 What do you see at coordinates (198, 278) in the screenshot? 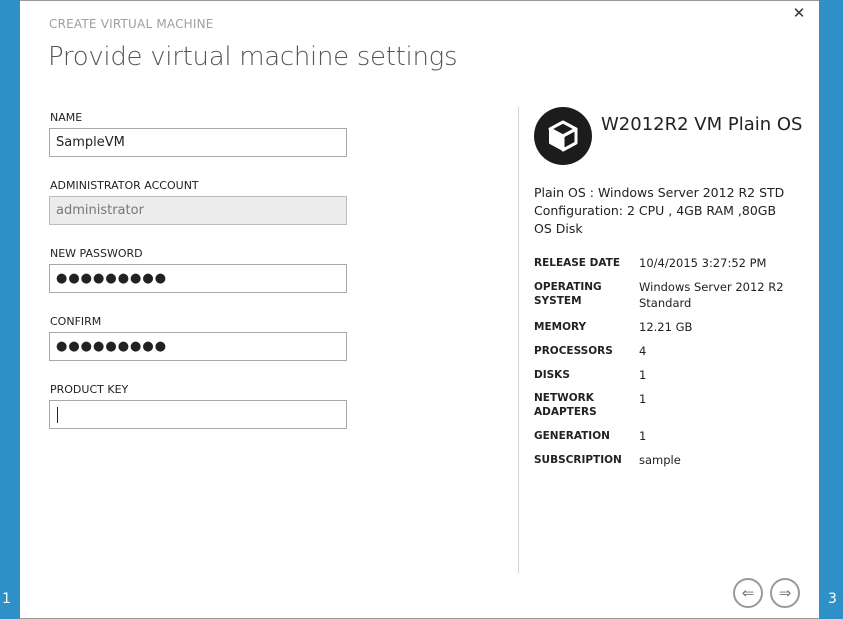
I see `new-password-input: ●●●●●●●●●` at bounding box center [198, 278].